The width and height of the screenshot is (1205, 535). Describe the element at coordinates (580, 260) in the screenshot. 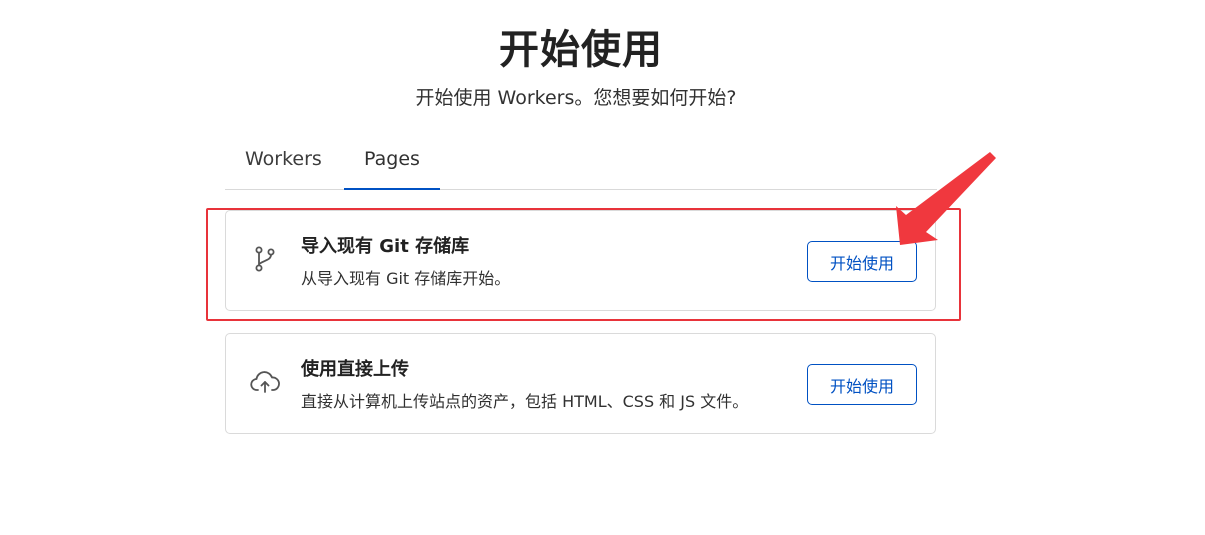

I see `import-git-card: 导入现有 Git 存储库 从导入现有 Git 存储库开始。 开始使用` at that location.